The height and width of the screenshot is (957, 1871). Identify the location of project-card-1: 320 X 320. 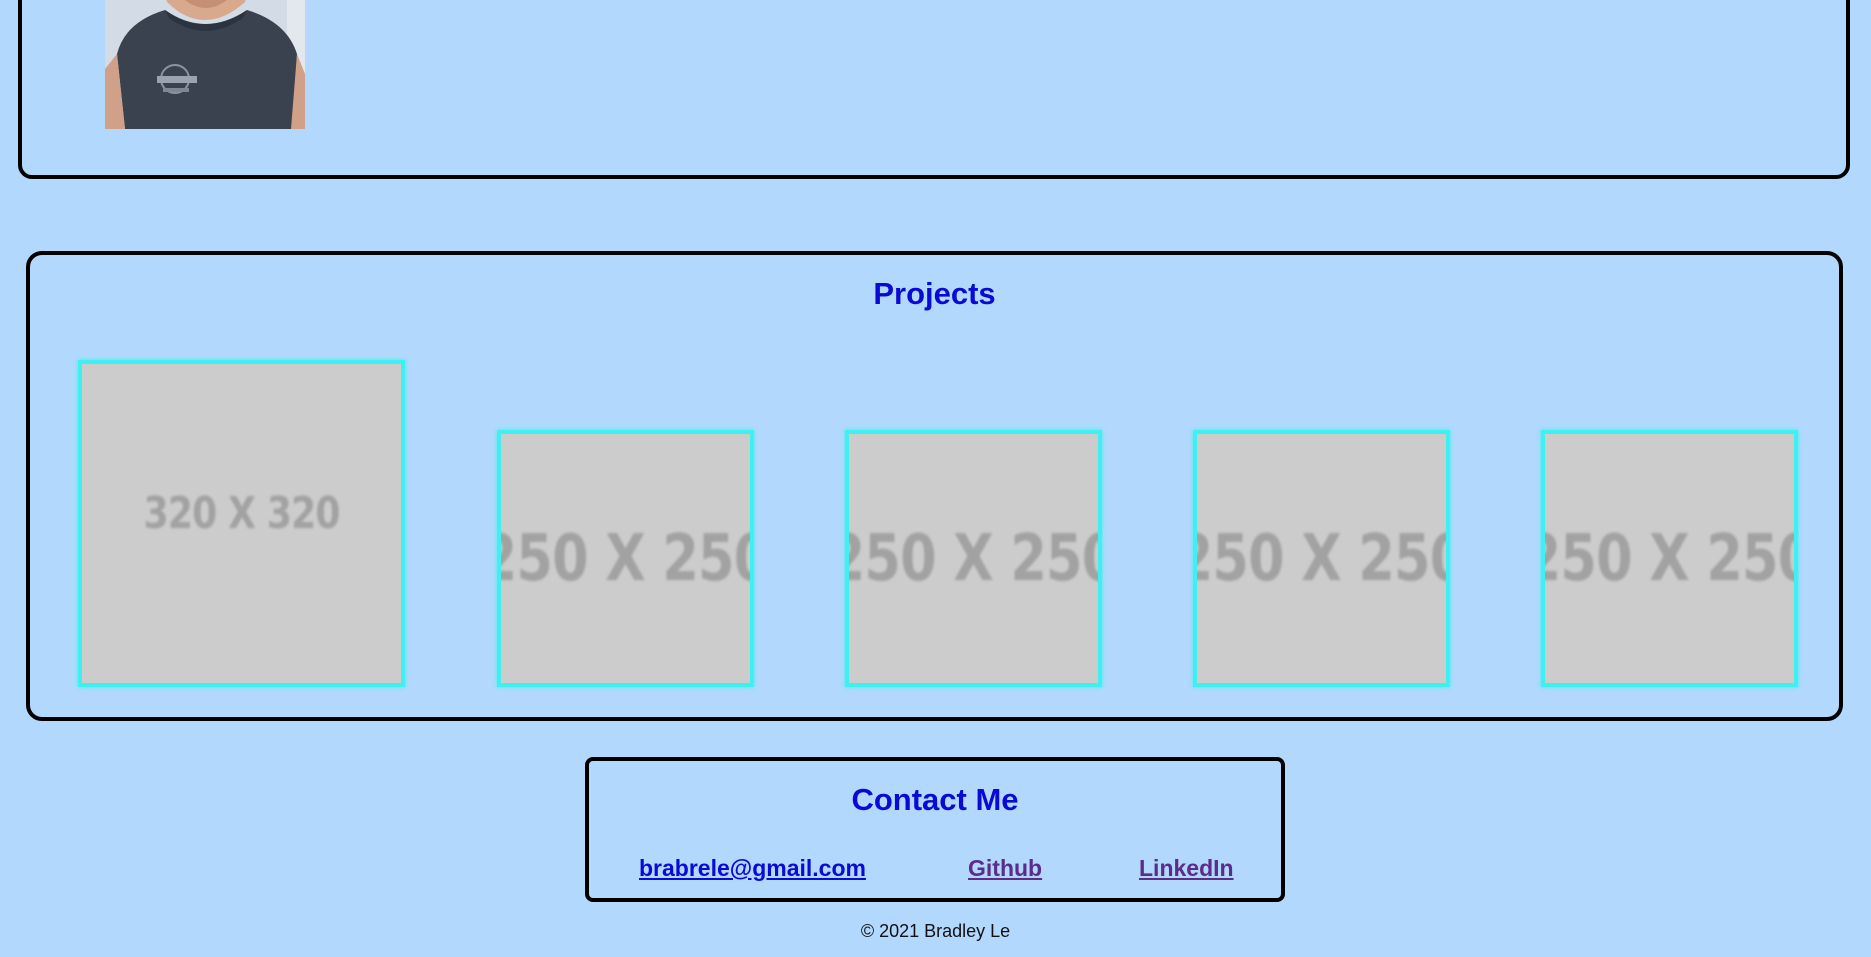
(241, 523).